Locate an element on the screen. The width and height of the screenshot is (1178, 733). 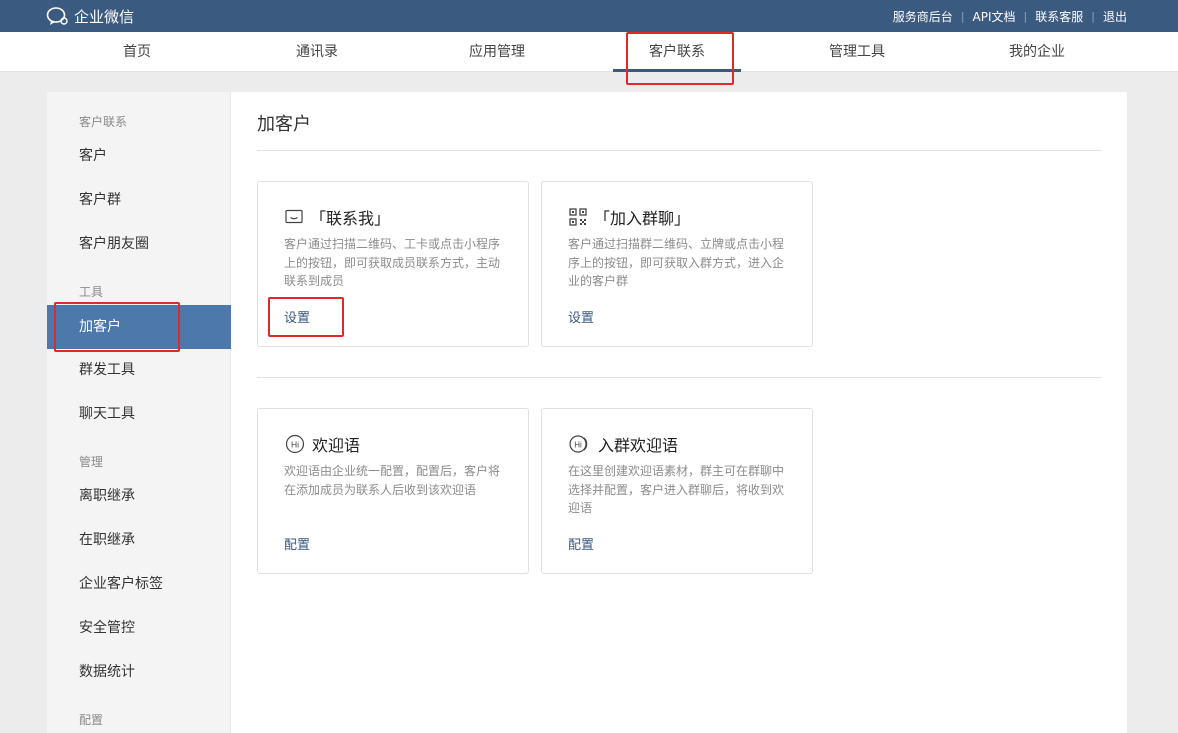
api-docs-link: API文档 is located at coordinates (994, 16).